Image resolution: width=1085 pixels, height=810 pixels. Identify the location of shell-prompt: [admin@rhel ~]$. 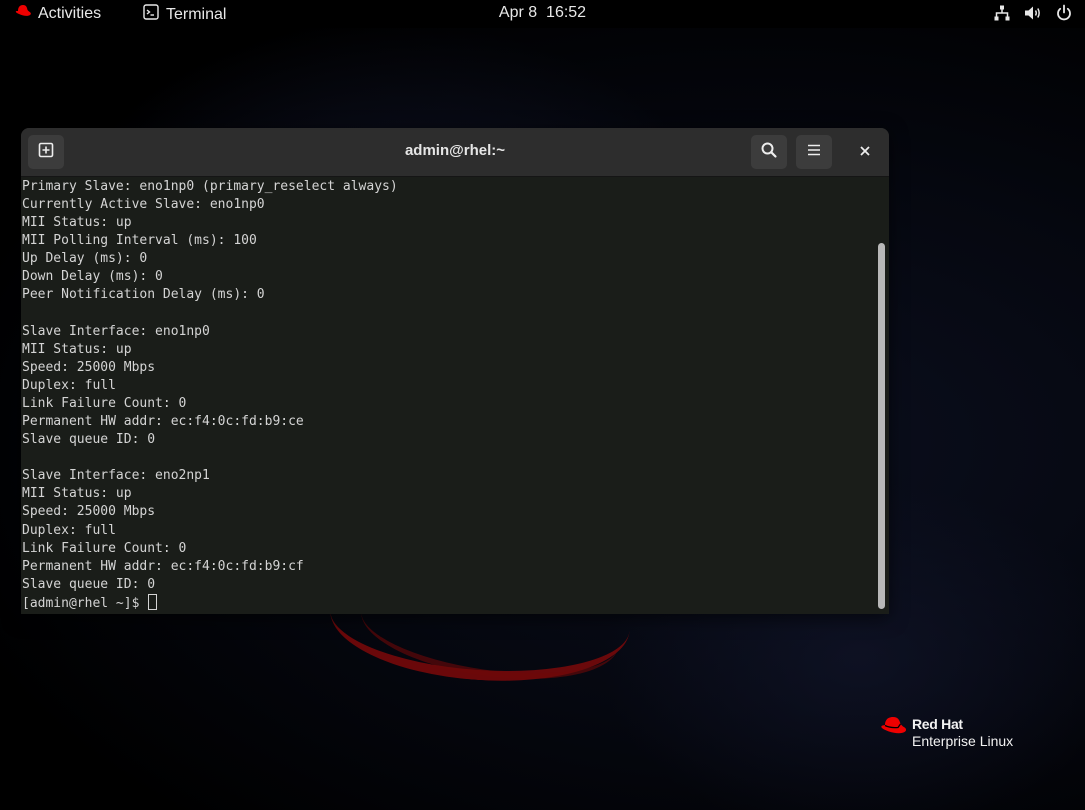
(85, 603).